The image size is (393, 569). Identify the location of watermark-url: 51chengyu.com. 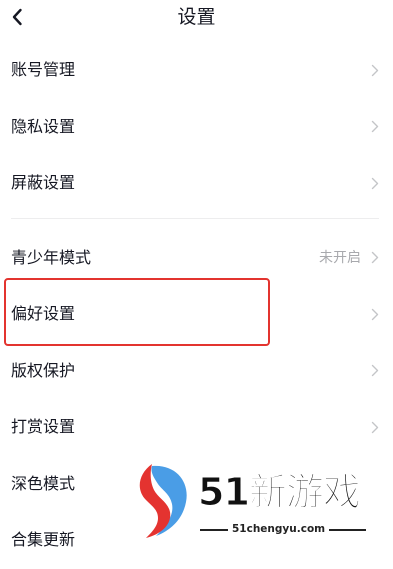
(279, 529).